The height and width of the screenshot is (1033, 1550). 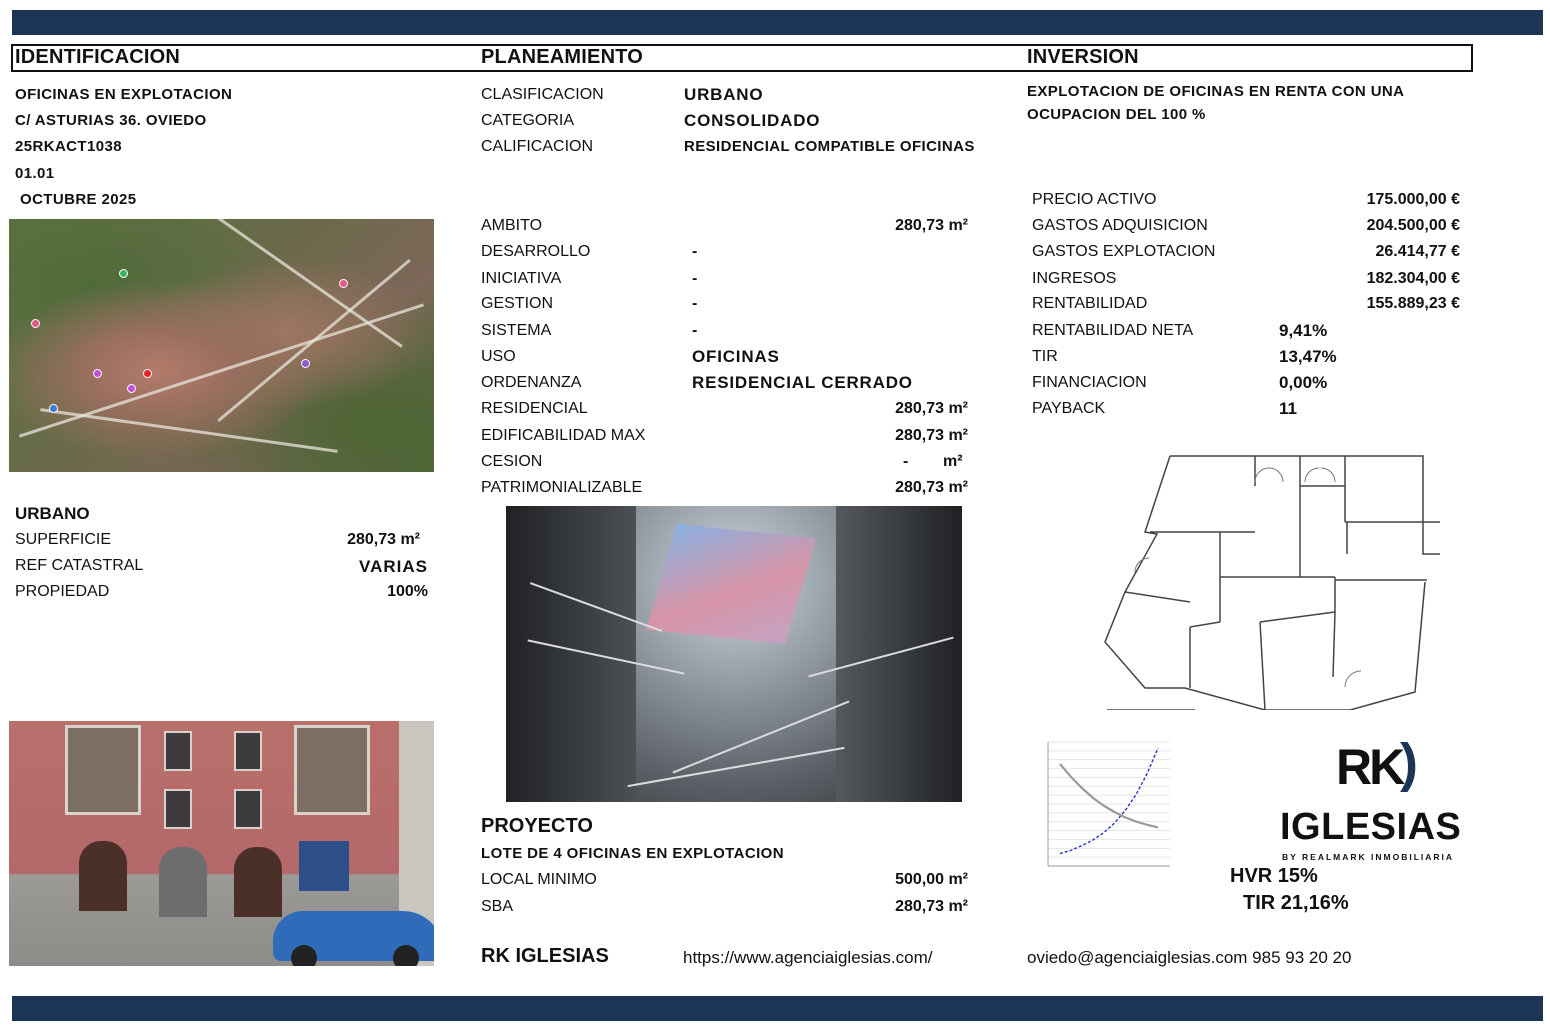 What do you see at coordinates (777, 22) in the screenshot?
I see `top-band` at bounding box center [777, 22].